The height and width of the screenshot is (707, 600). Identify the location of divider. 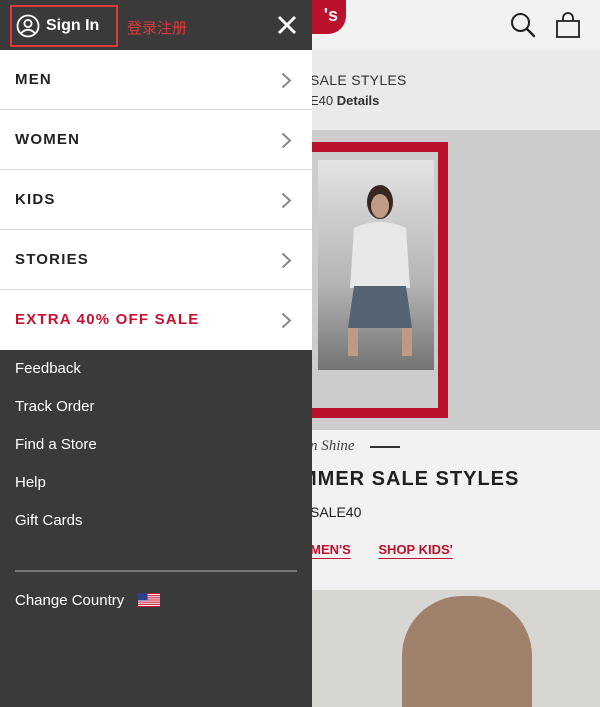
(156, 571).